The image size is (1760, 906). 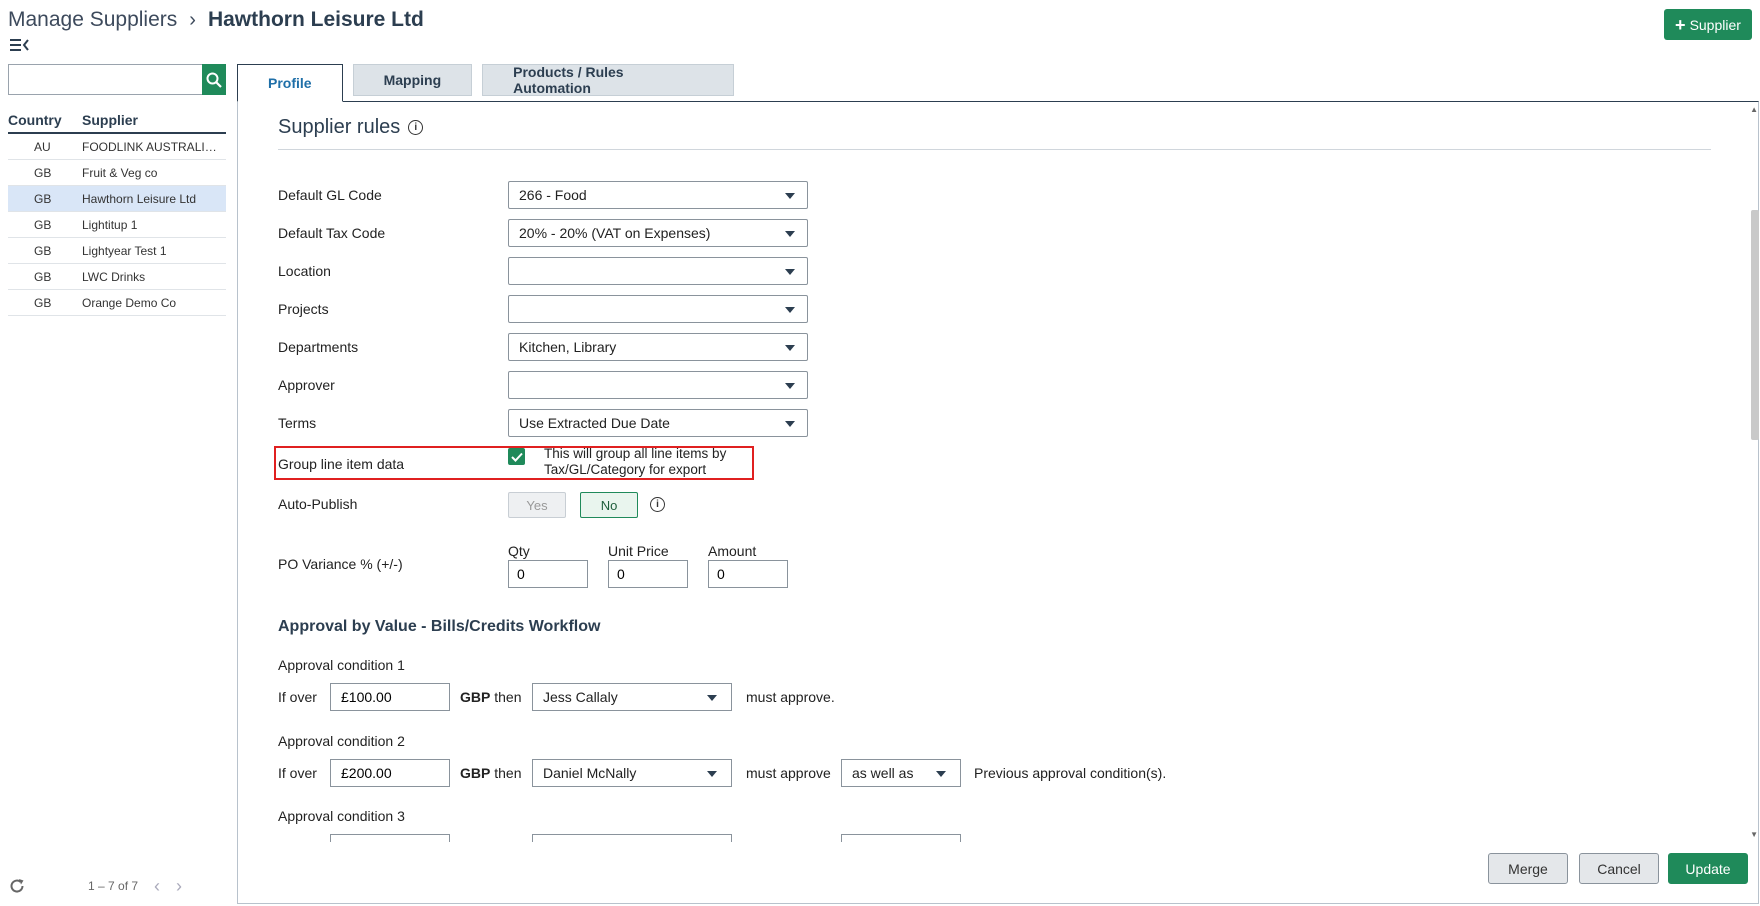 I want to click on tab-mapping: Mapping, so click(x=412, y=80).